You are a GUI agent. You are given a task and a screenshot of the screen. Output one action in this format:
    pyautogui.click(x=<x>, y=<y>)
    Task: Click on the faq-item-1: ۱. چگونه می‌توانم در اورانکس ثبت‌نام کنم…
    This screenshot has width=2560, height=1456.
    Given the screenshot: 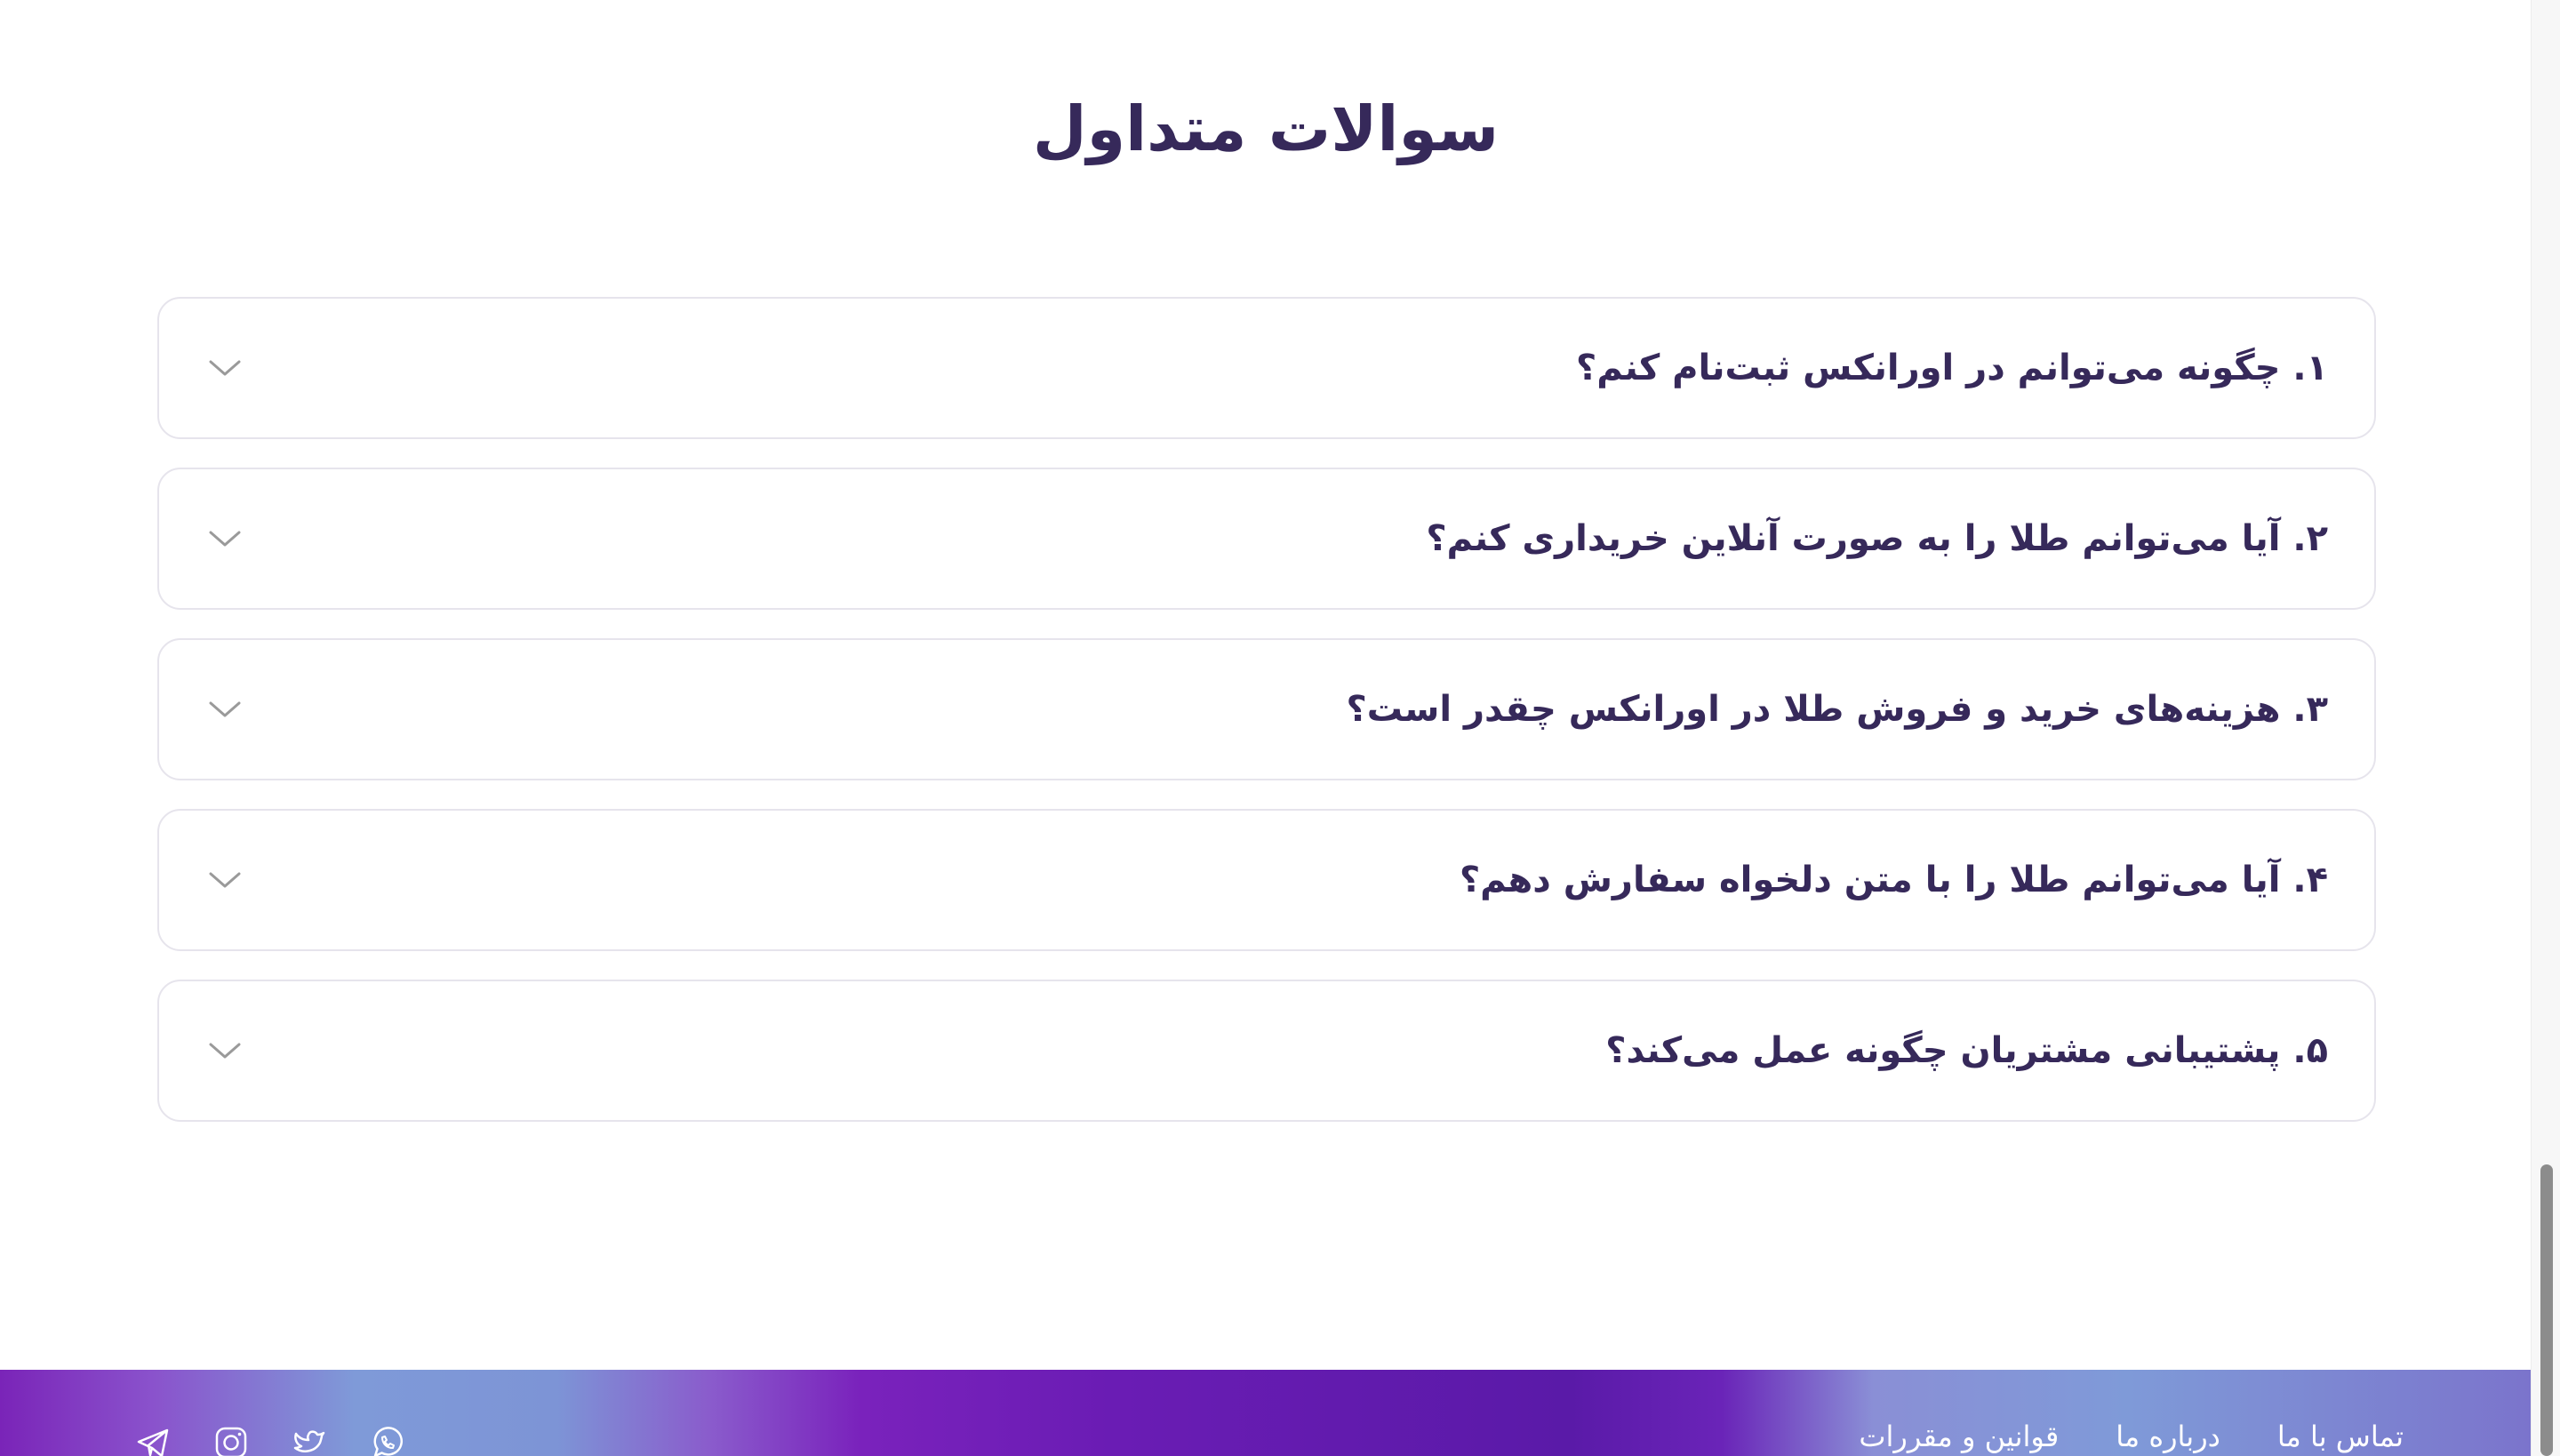 What is the action you would take?
    pyautogui.click(x=1266, y=368)
    